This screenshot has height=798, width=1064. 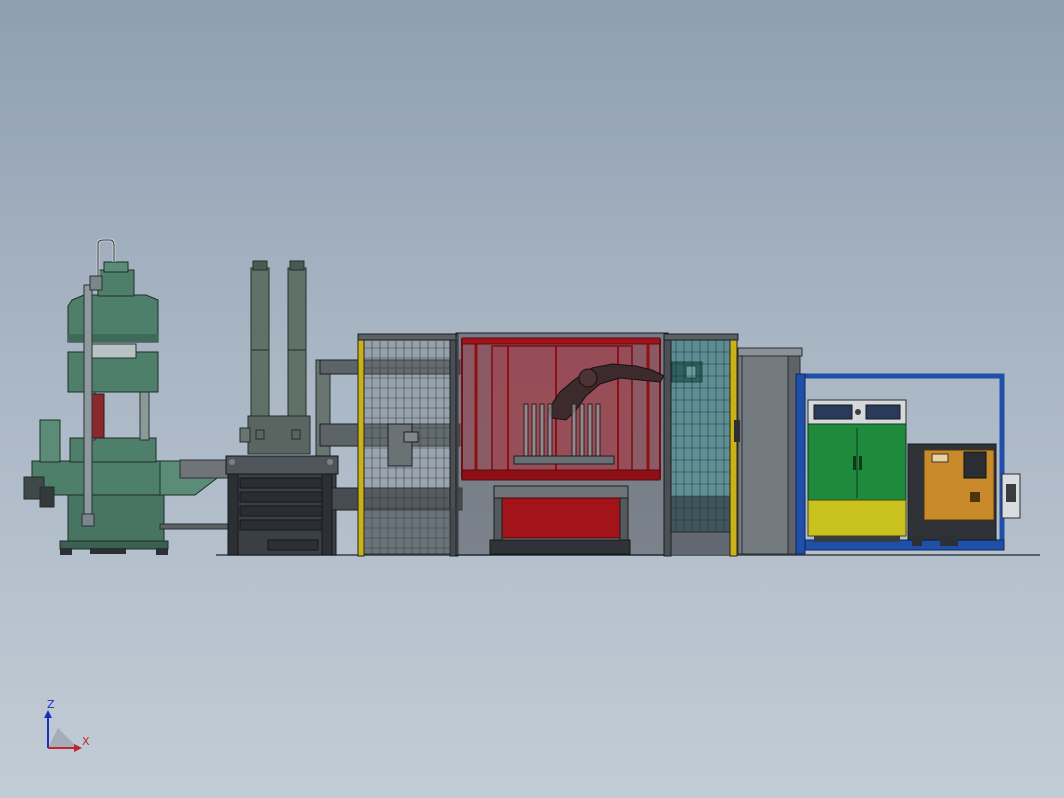 What do you see at coordinates (917, 541) in the screenshot?
I see `orange-box-foot-left` at bounding box center [917, 541].